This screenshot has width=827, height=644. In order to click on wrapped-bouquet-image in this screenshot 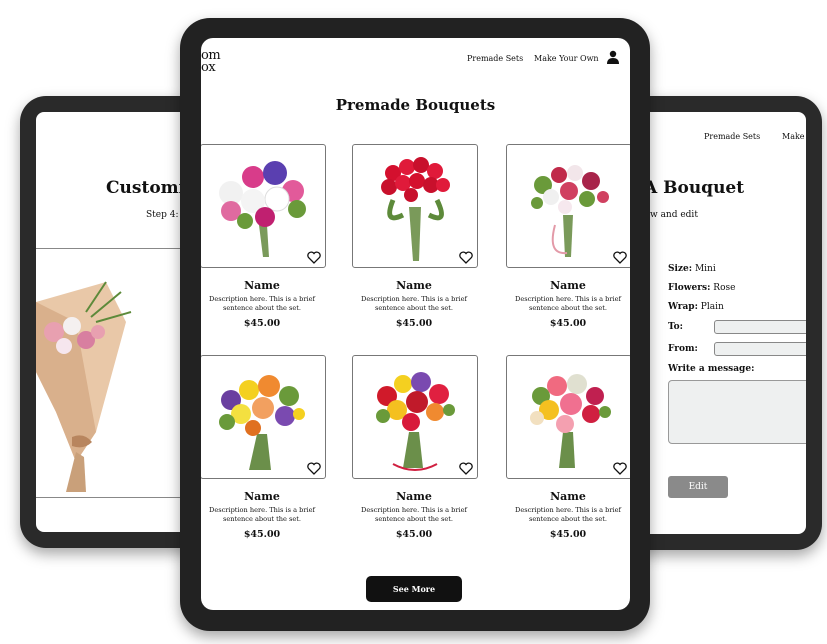, I will do `click(84, 386)`.